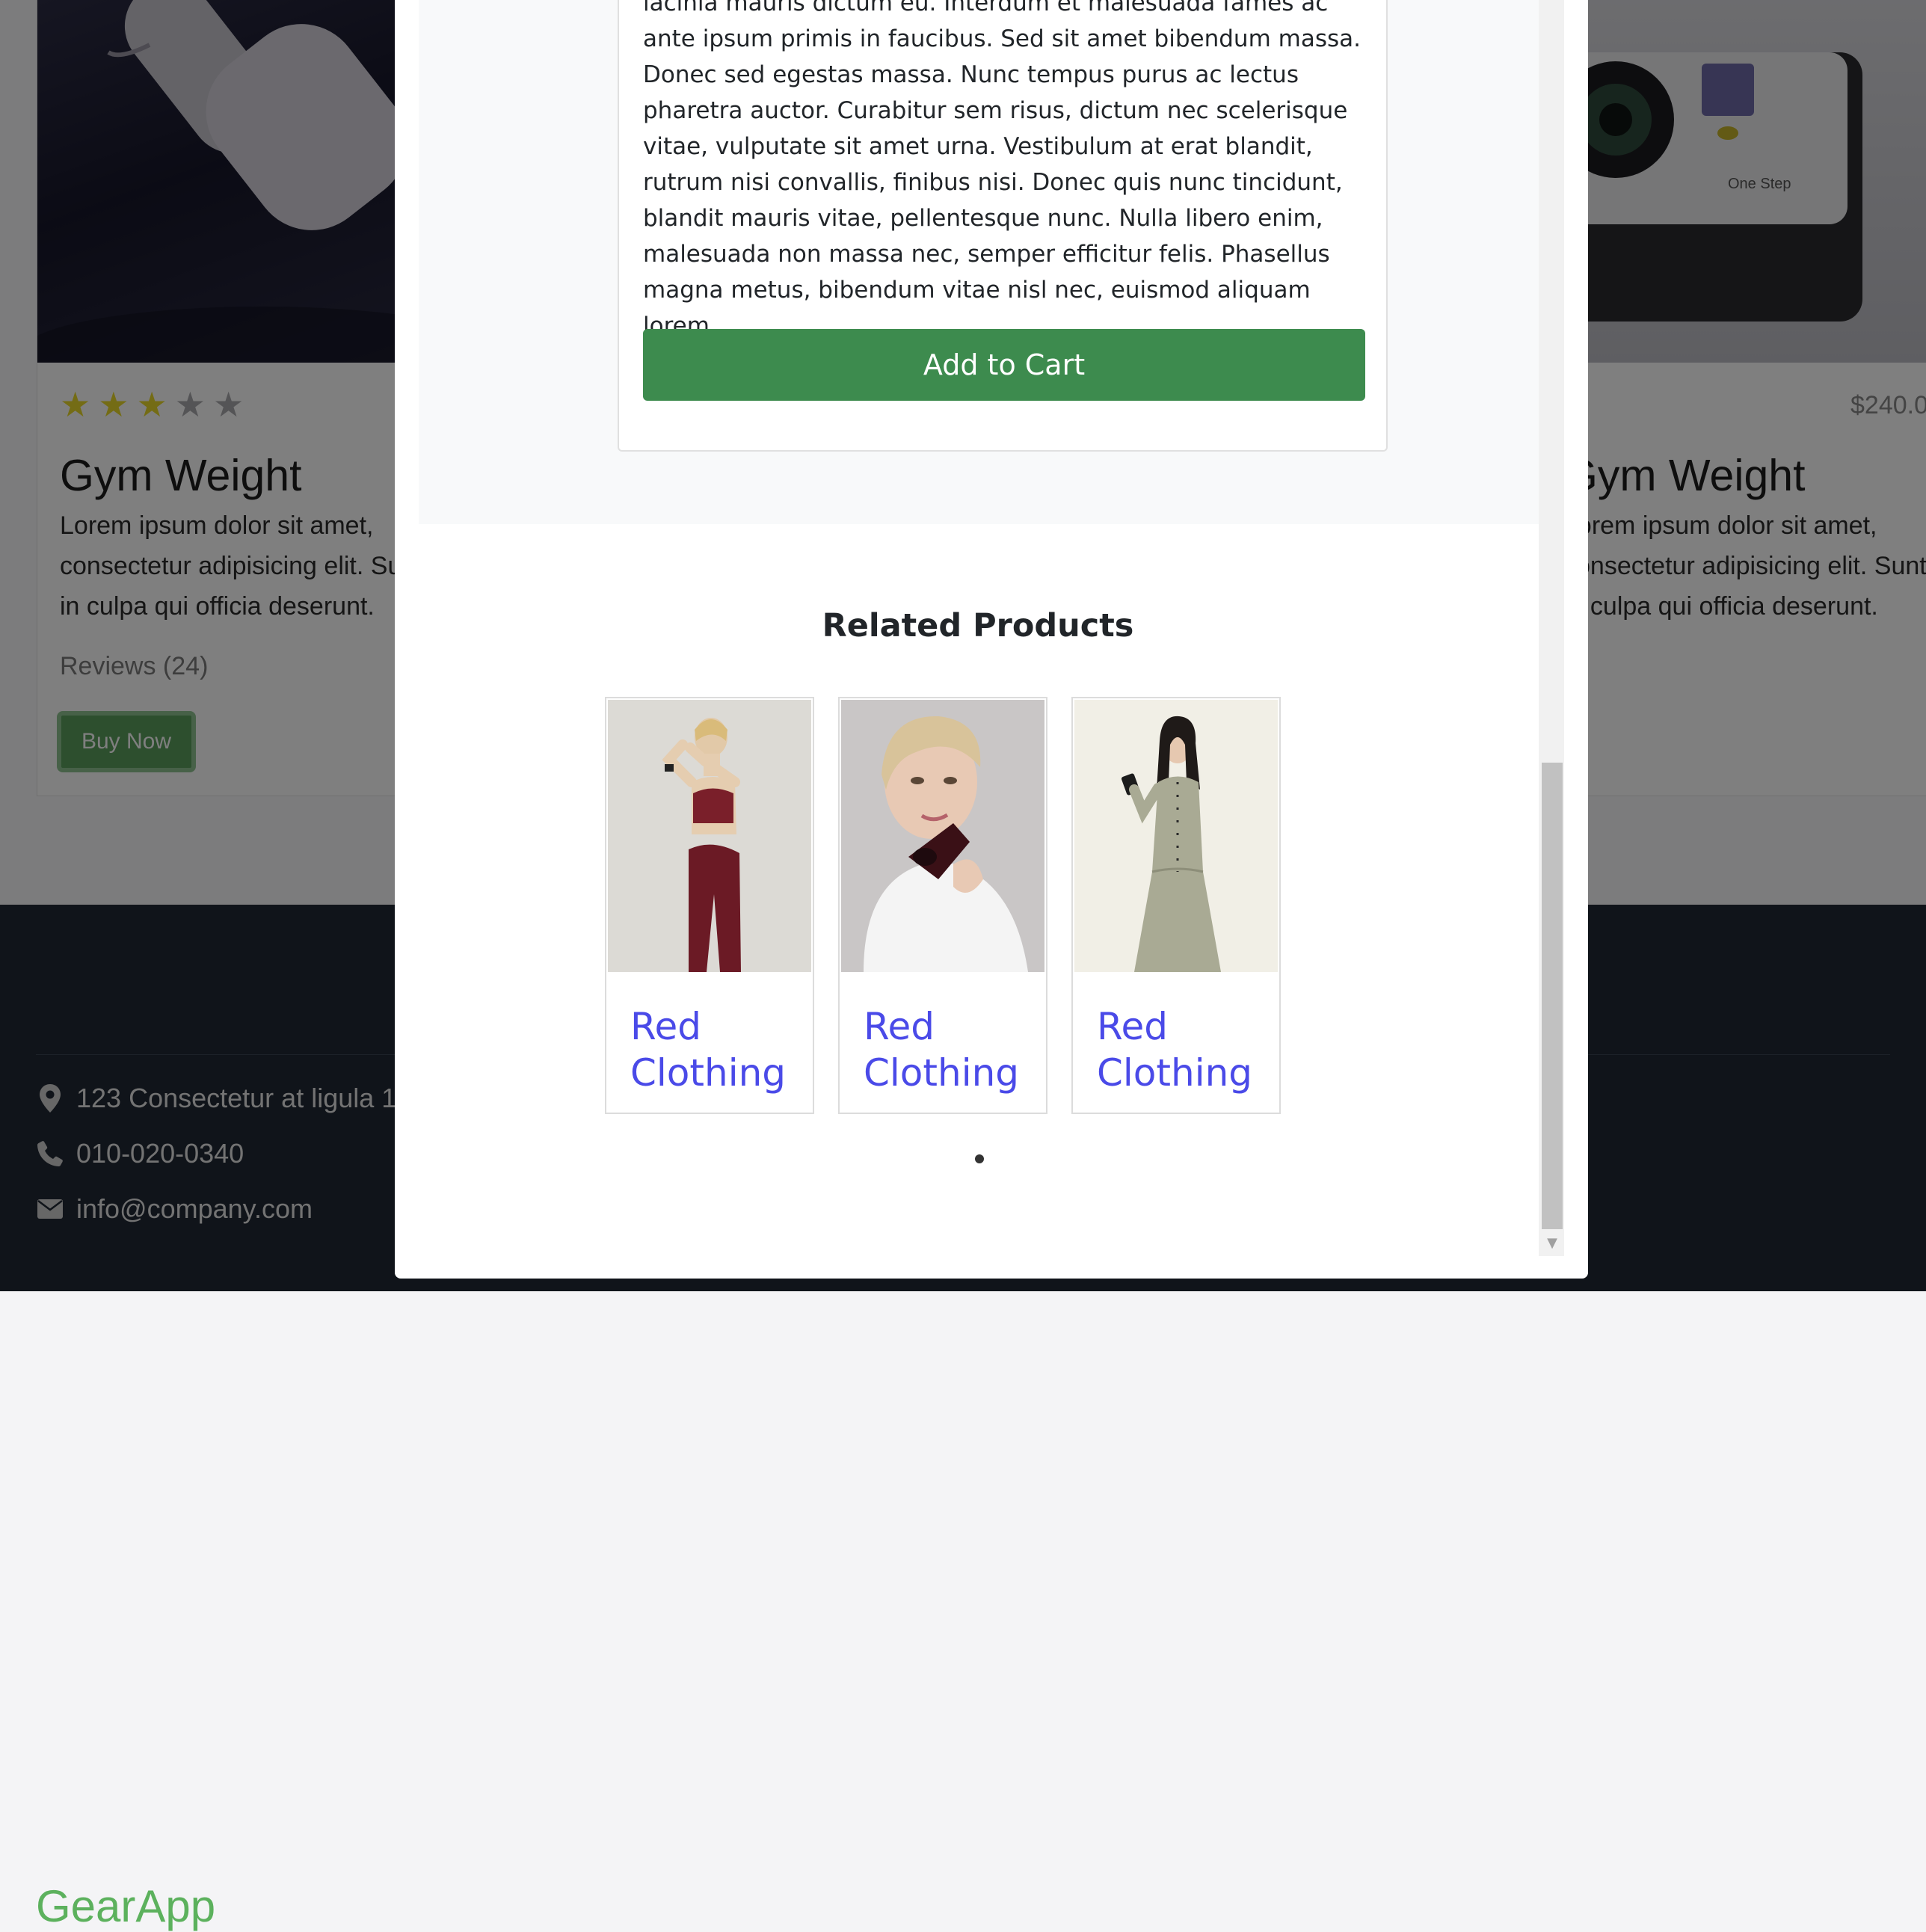 The image size is (1926, 1932). I want to click on footer-brand: GearApp, so click(126, 1906).